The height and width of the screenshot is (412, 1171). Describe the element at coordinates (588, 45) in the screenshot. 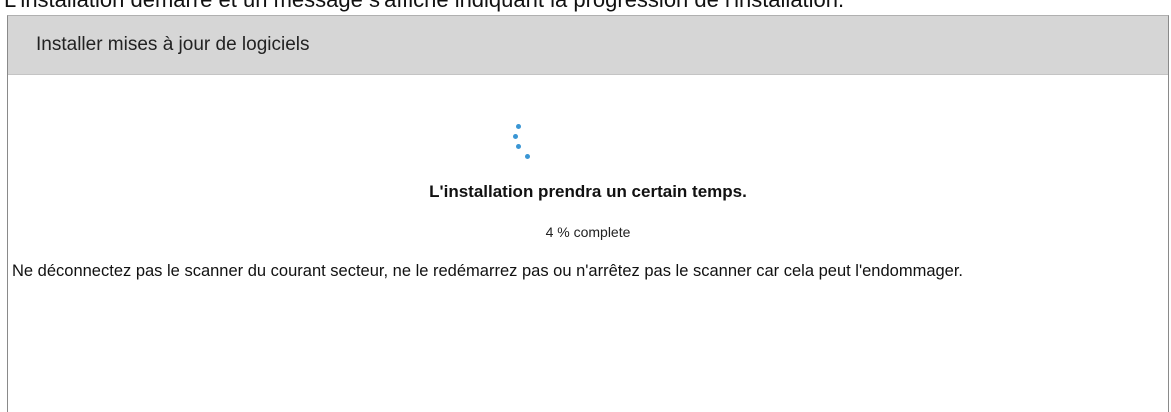

I see `dialog-header: Installer mises à jour de logiciels` at that location.